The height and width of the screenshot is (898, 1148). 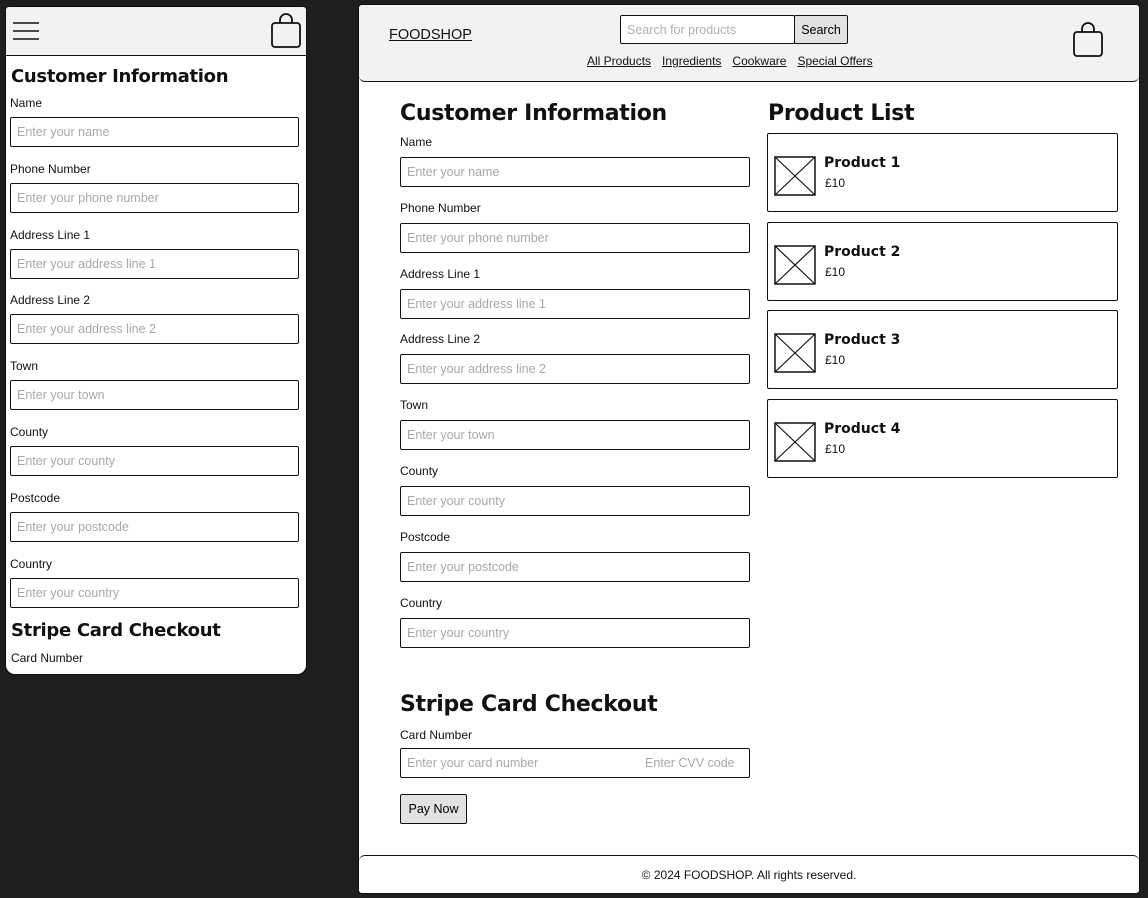 What do you see at coordinates (759, 61) in the screenshot?
I see `nav-cookware: Cookware` at bounding box center [759, 61].